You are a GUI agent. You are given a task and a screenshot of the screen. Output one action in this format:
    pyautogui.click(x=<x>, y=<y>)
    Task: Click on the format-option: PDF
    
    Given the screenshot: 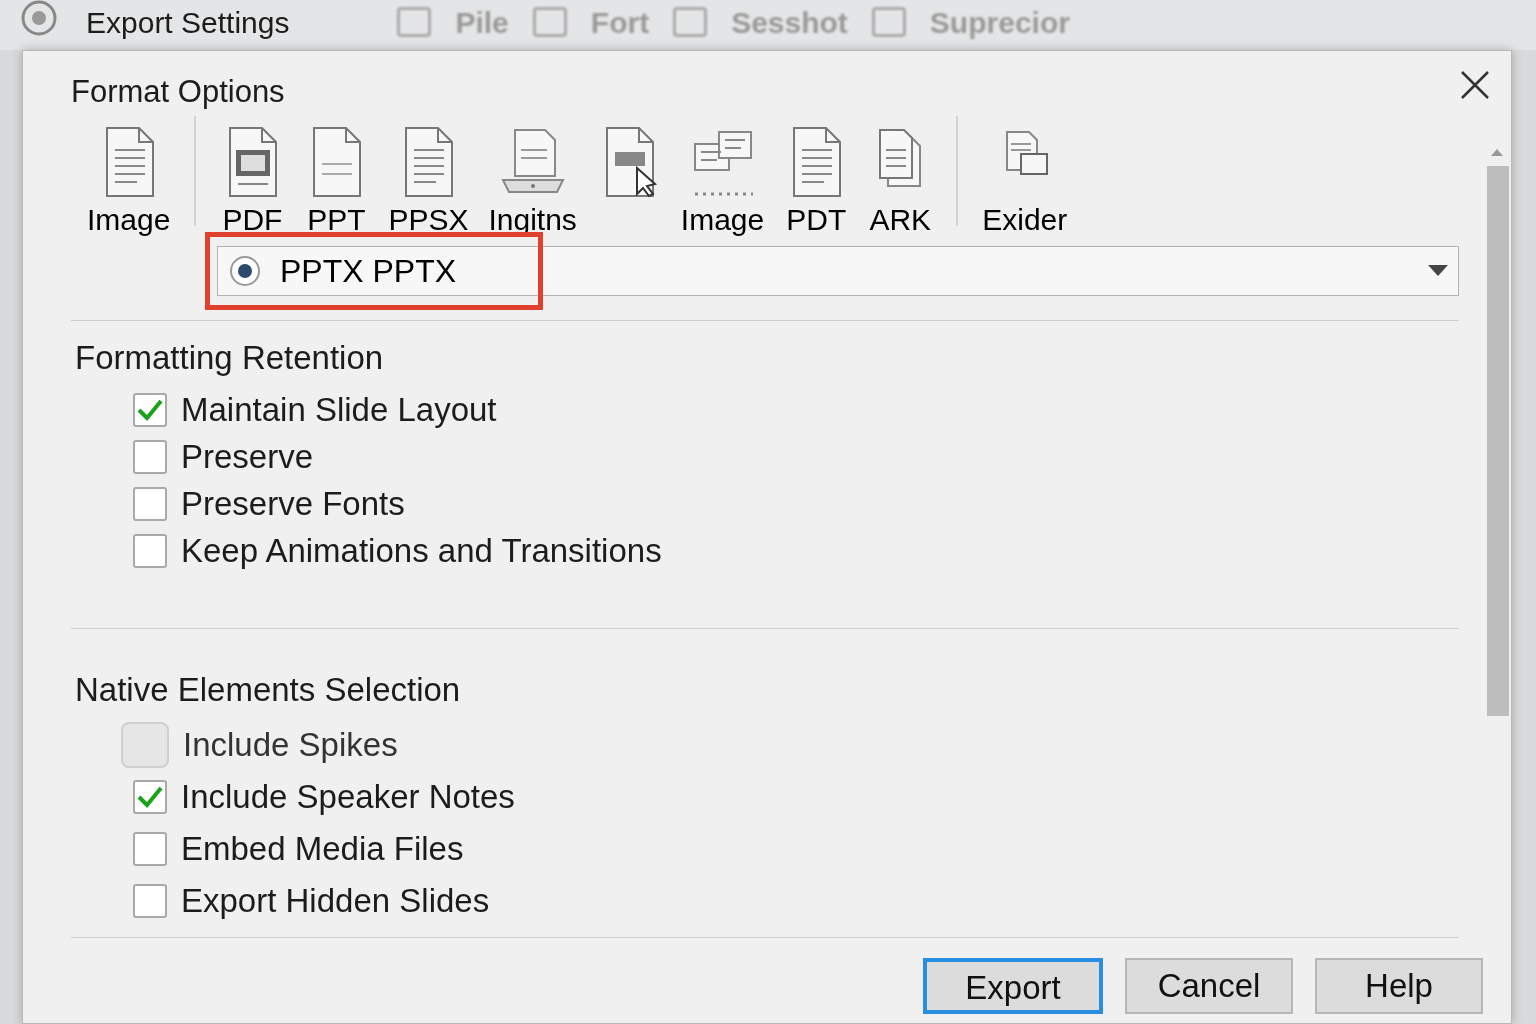 What is the action you would take?
    pyautogui.click(x=252, y=180)
    